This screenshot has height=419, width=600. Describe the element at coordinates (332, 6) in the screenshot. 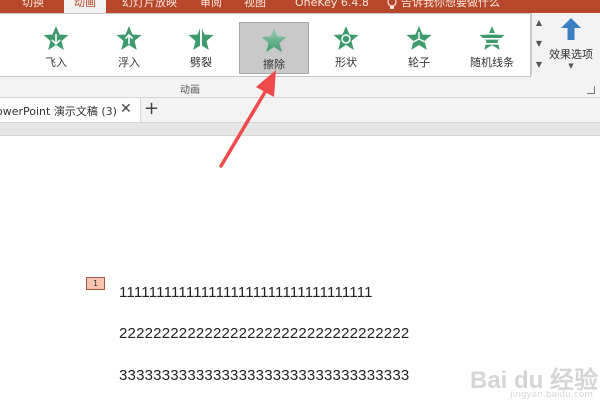

I see `tab-onekey: OneKey 6.4.8` at that location.